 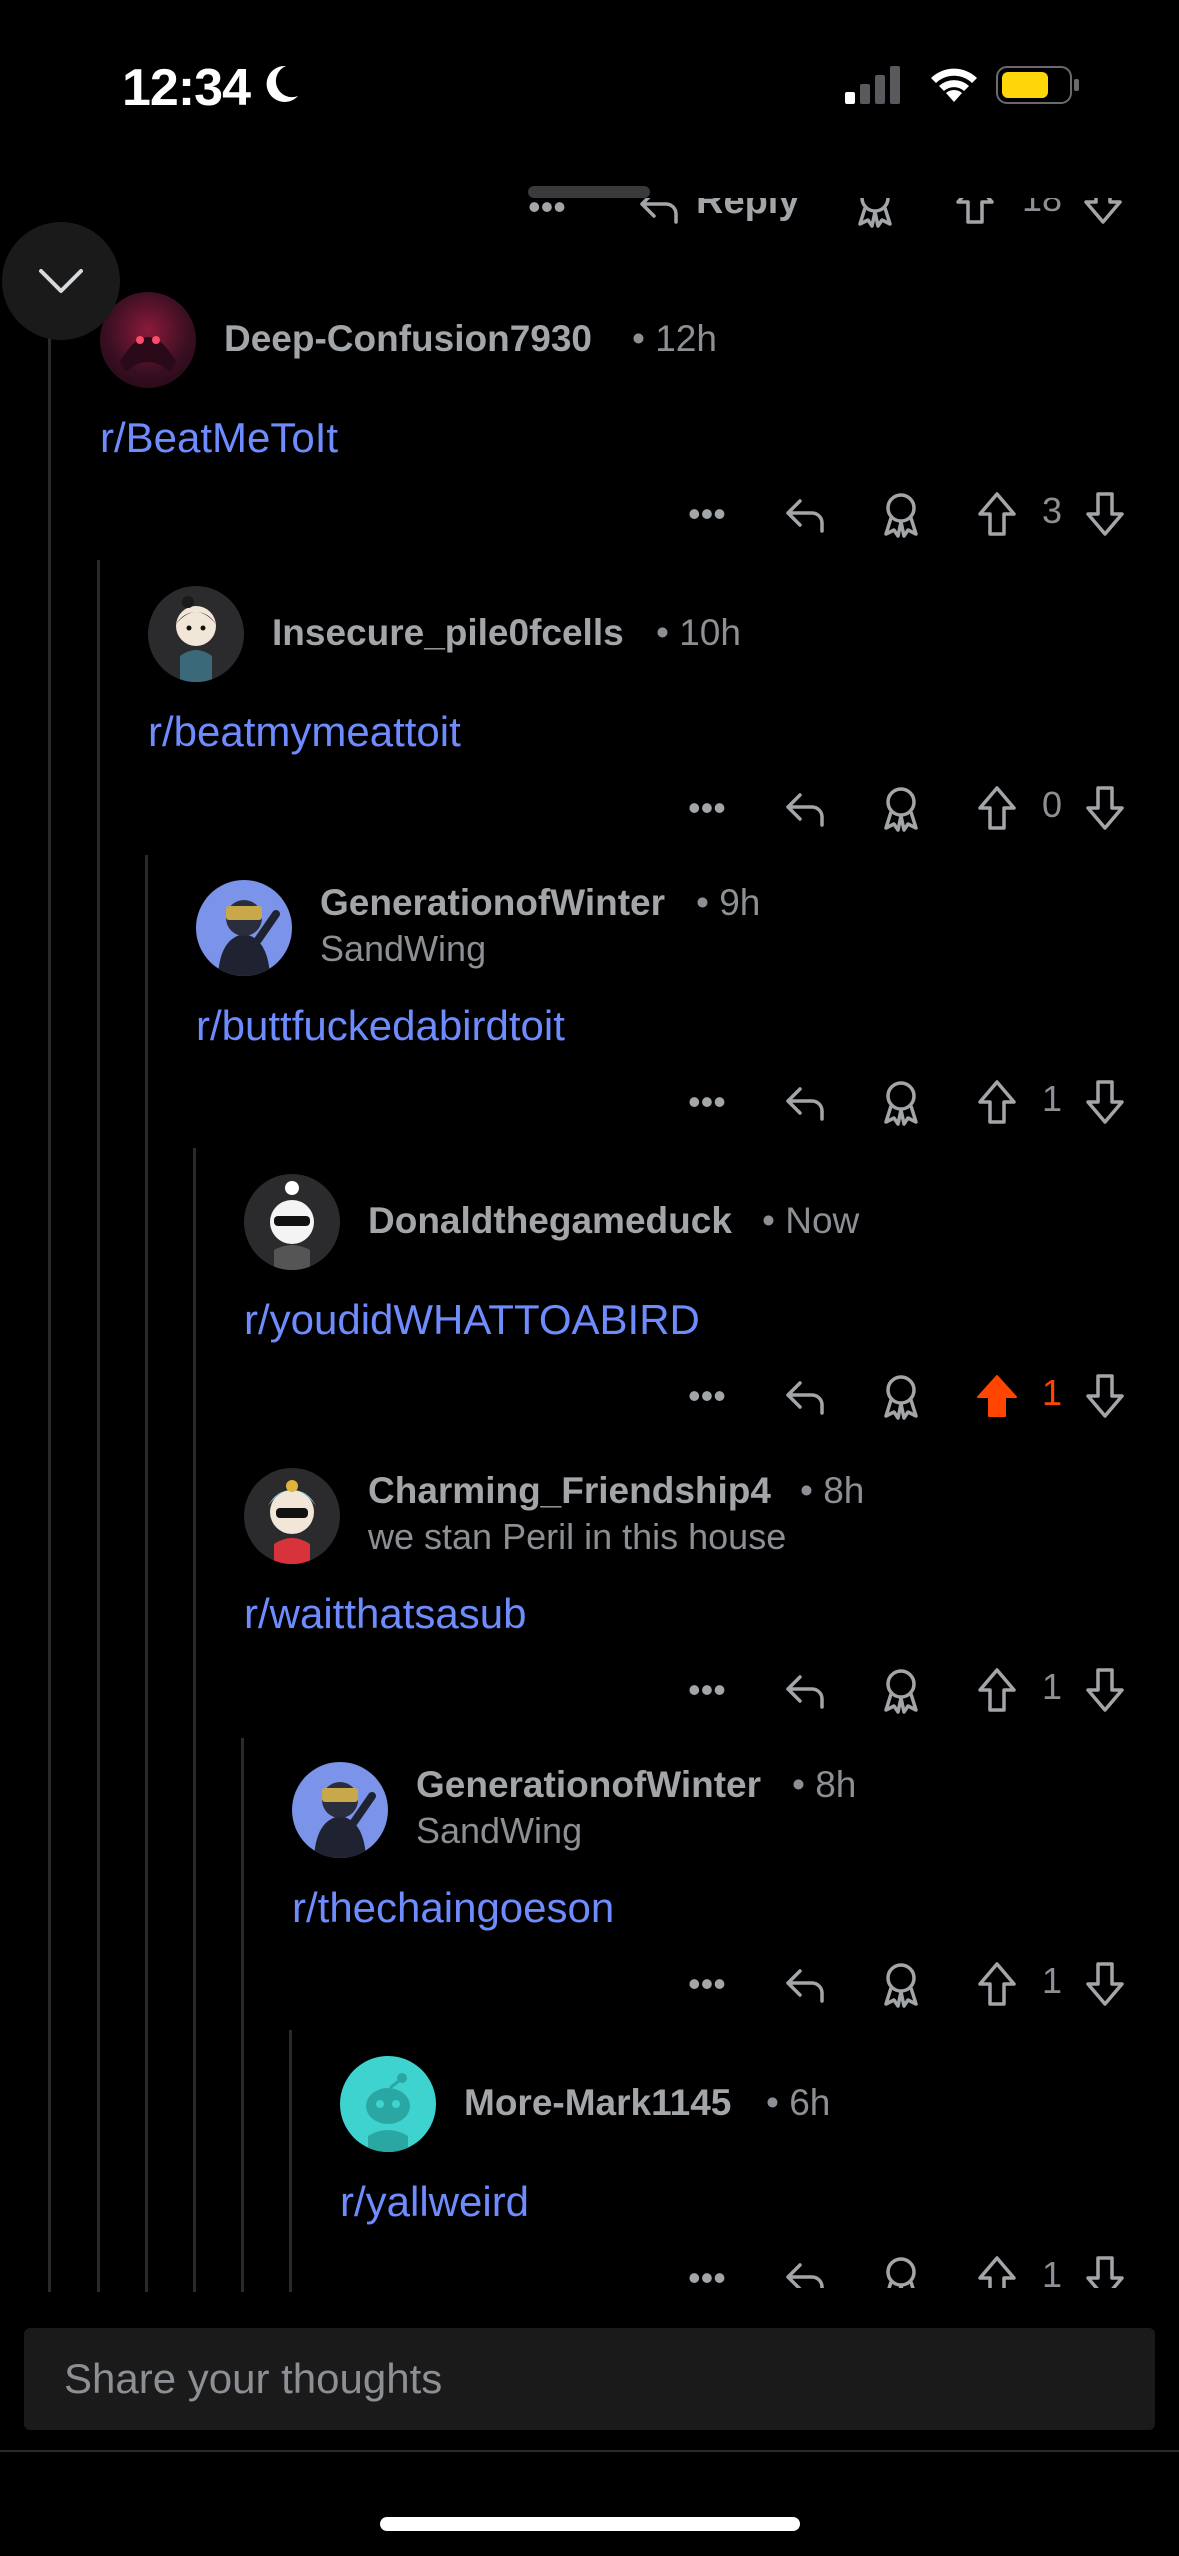 What do you see at coordinates (872, 85) in the screenshot?
I see `cellular-signal-icon` at bounding box center [872, 85].